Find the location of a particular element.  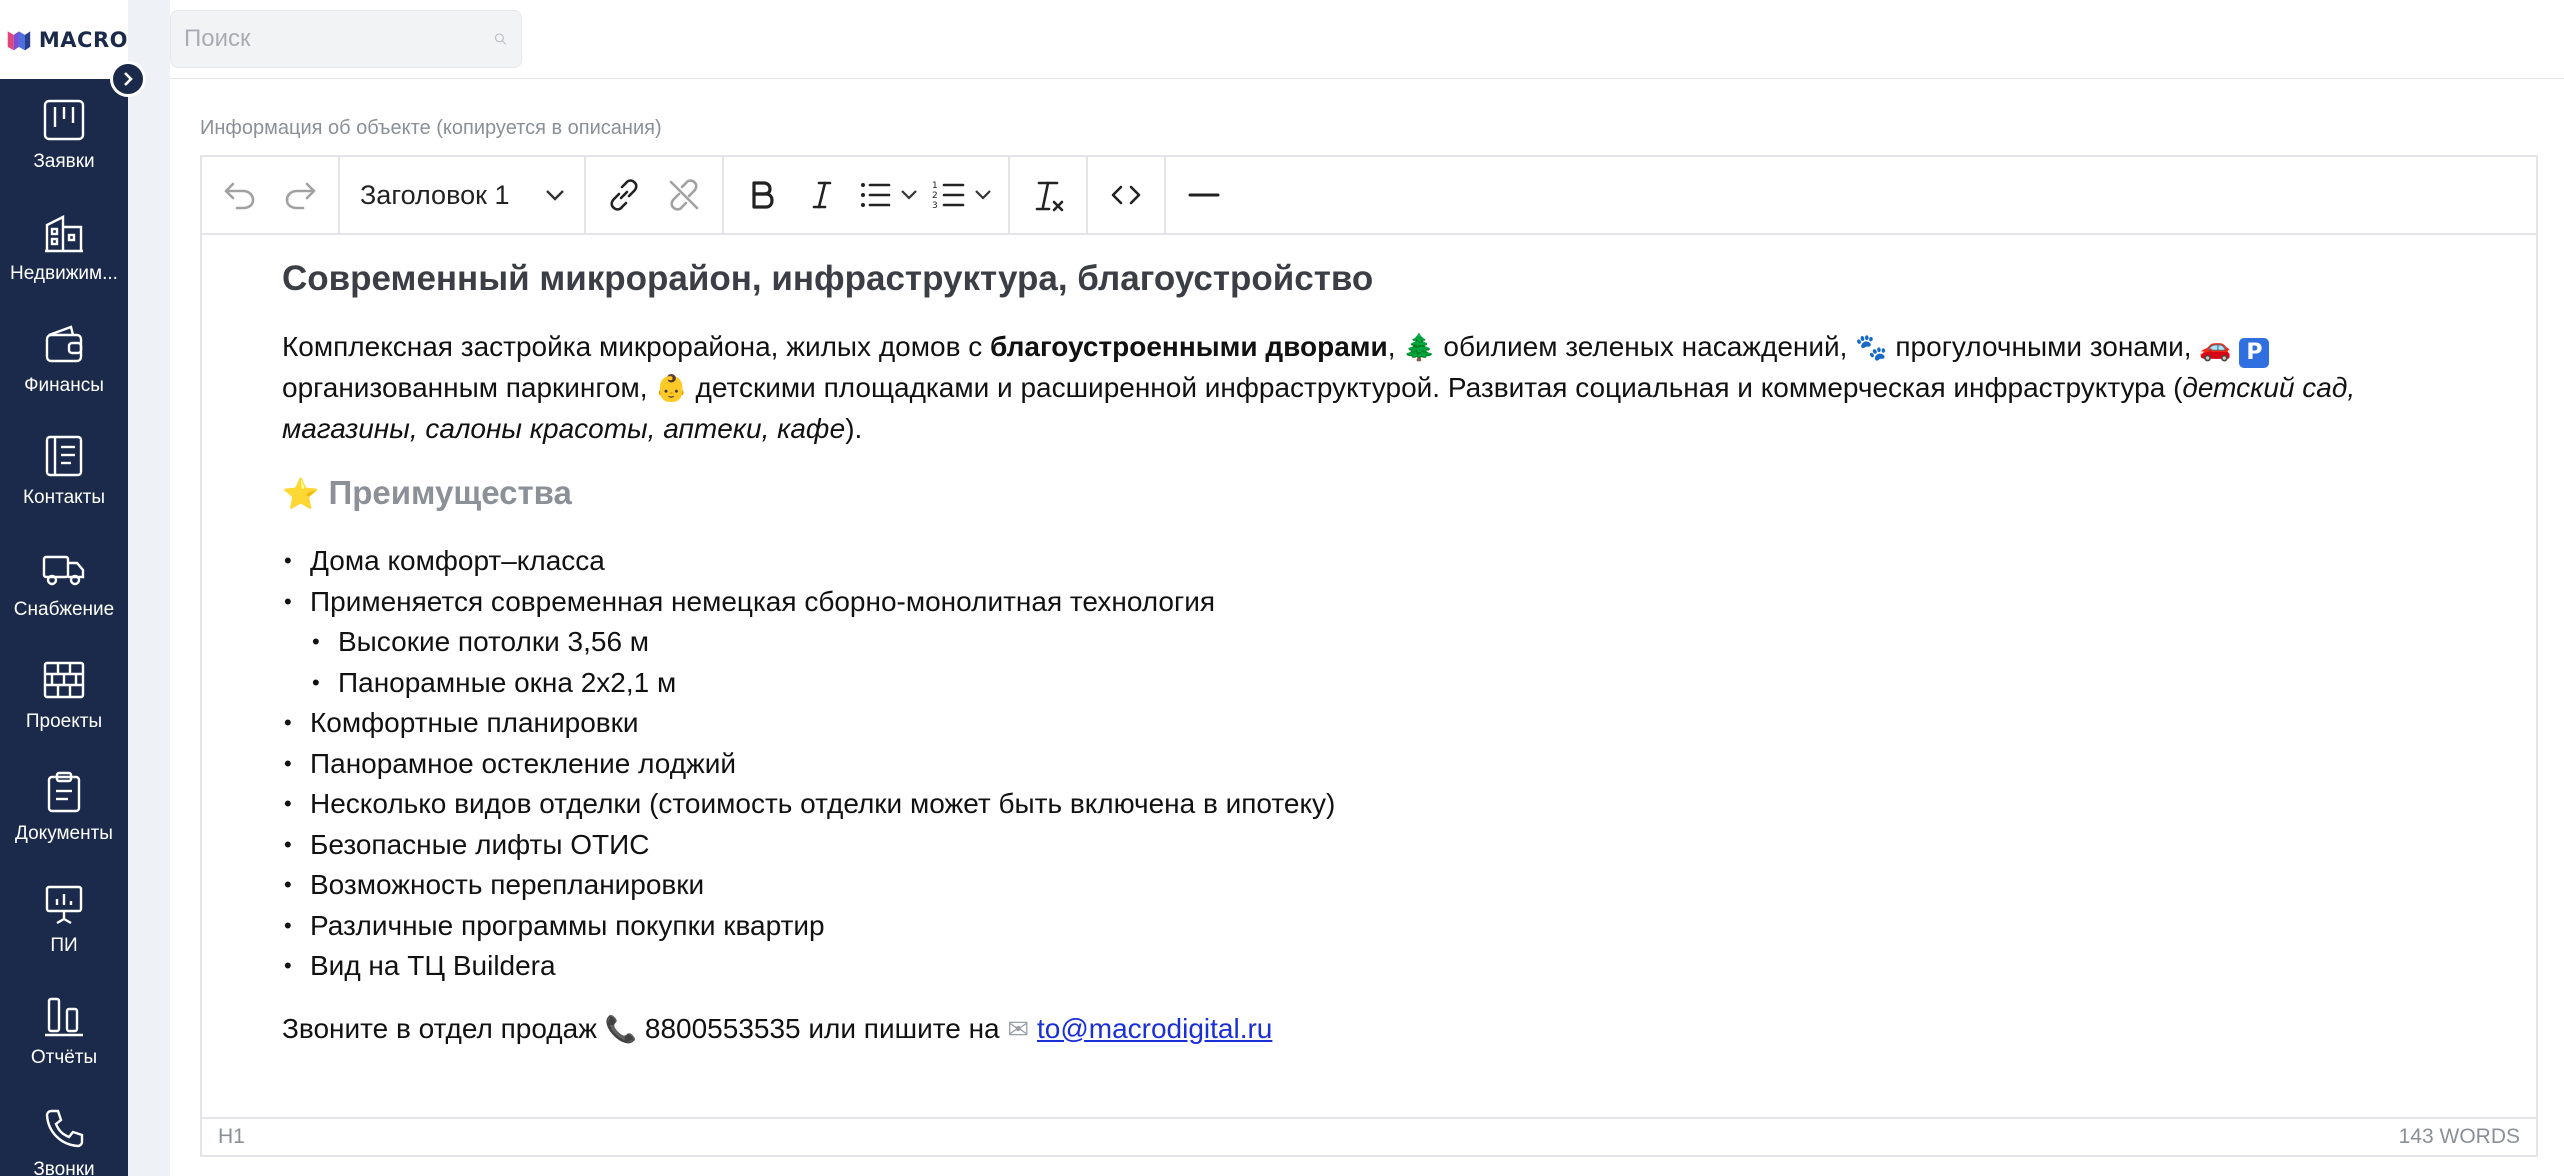

tree-icon: 🌲 is located at coordinates (1419, 348).